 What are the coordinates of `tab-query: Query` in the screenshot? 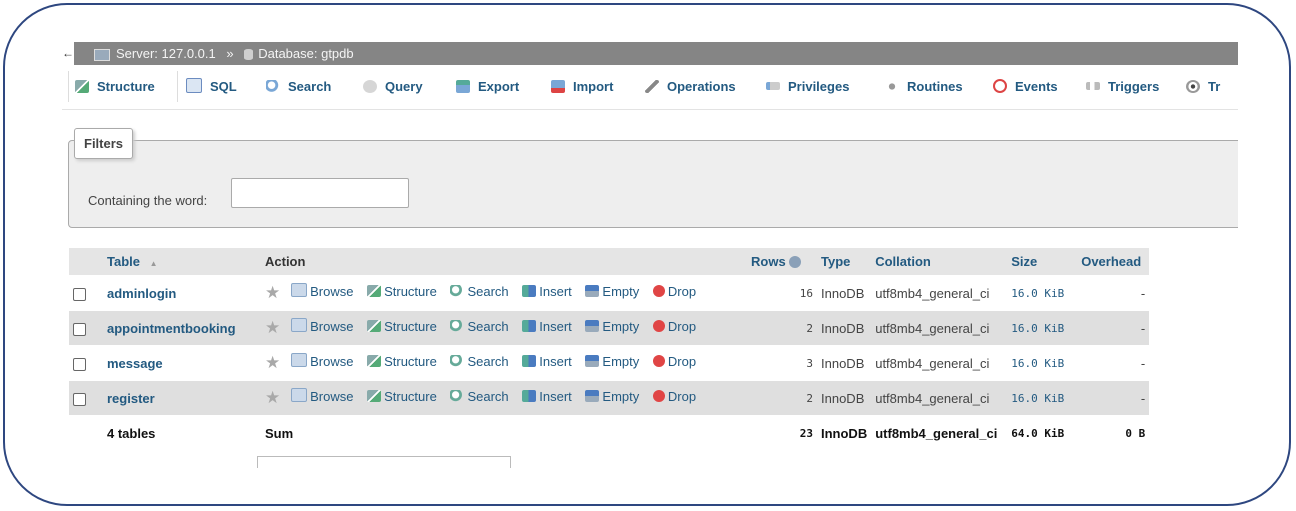 It's located at (393, 86).